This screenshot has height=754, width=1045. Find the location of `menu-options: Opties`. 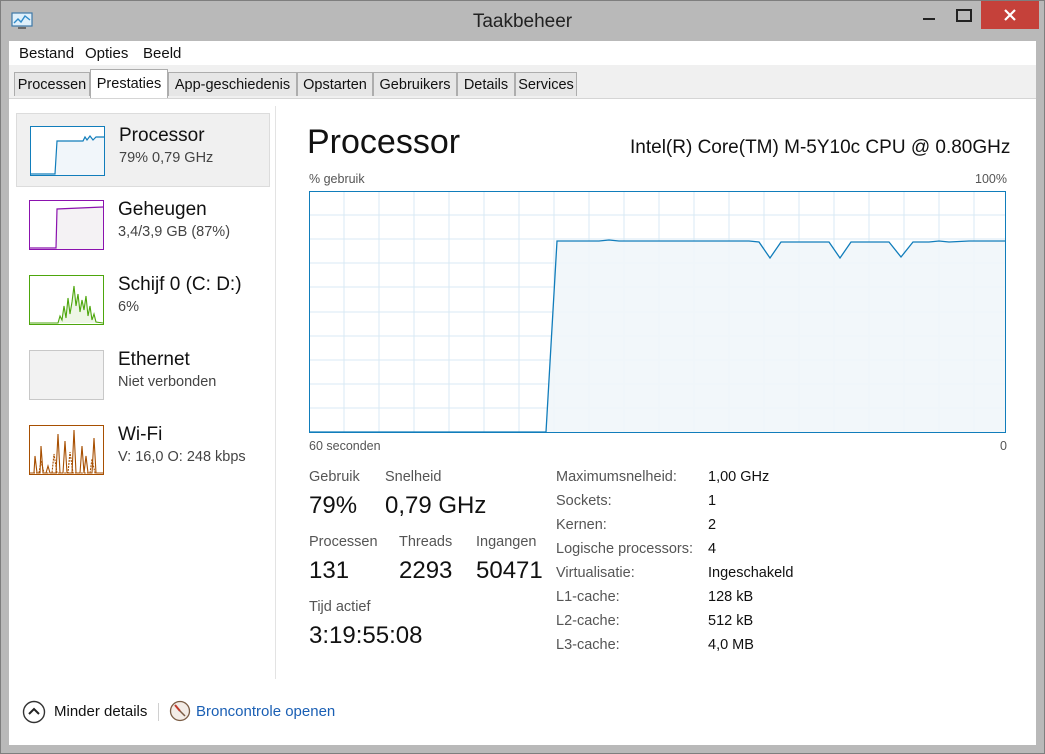

menu-options: Opties is located at coordinates (106, 53).